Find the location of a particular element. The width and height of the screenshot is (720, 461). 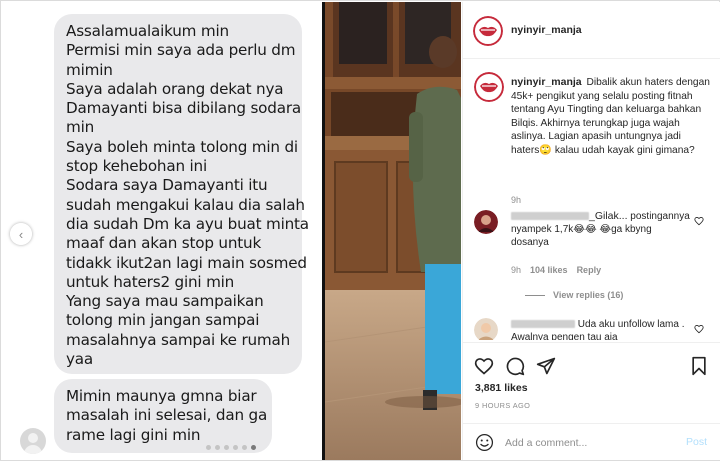

post-header: nyinyir_manja is located at coordinates (591, 30).